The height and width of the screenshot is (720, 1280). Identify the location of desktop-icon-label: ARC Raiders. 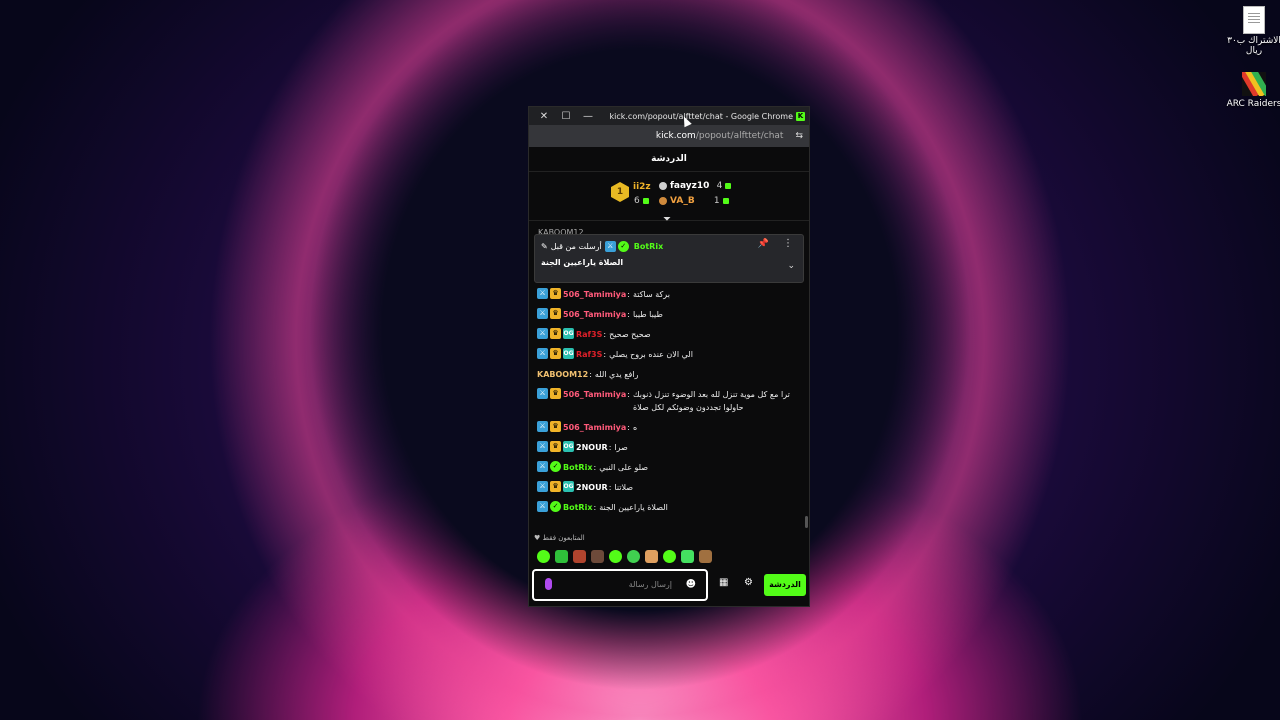
(1253, 104).